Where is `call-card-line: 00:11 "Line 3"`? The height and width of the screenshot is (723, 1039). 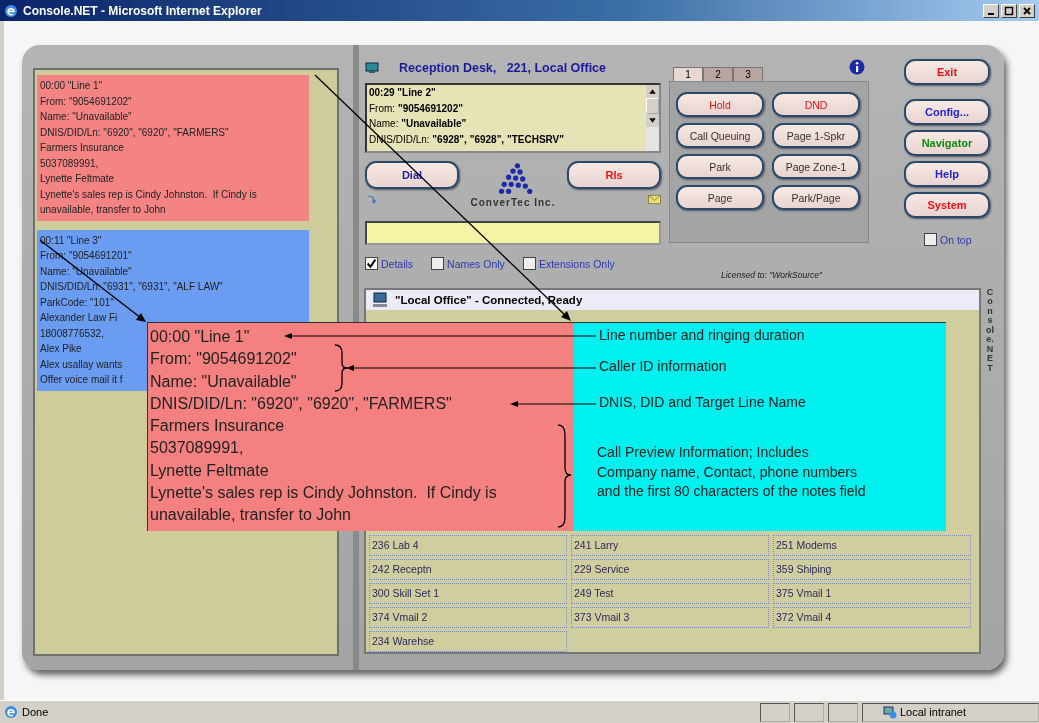
call-card-line: 00:11 "Line 3" is located at coordinates (71, 240).